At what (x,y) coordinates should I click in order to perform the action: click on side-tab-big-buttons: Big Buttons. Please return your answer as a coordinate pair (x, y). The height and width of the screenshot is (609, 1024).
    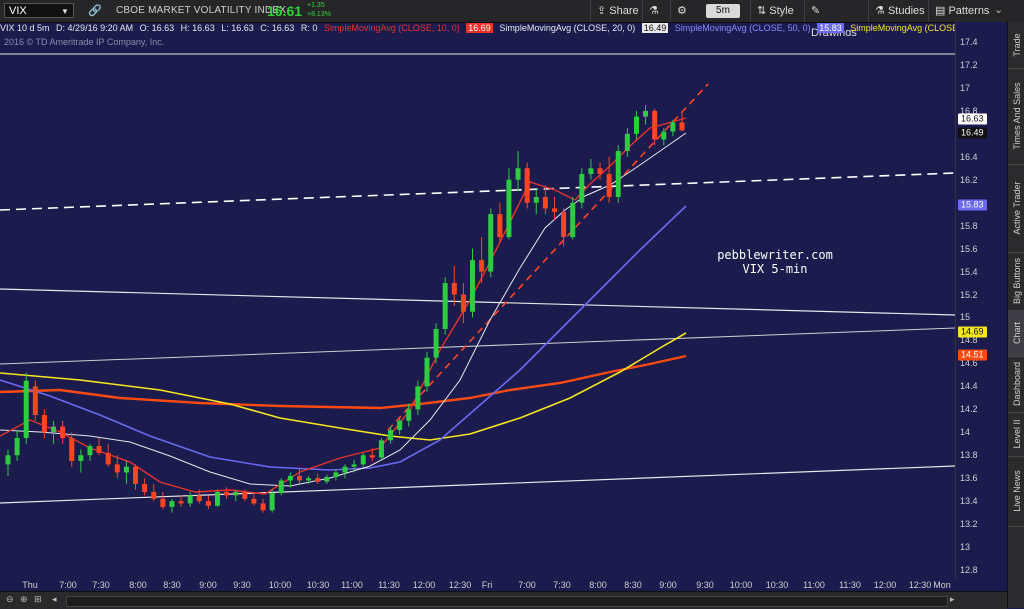
    Looking at the image, I should click on (1016, 281).